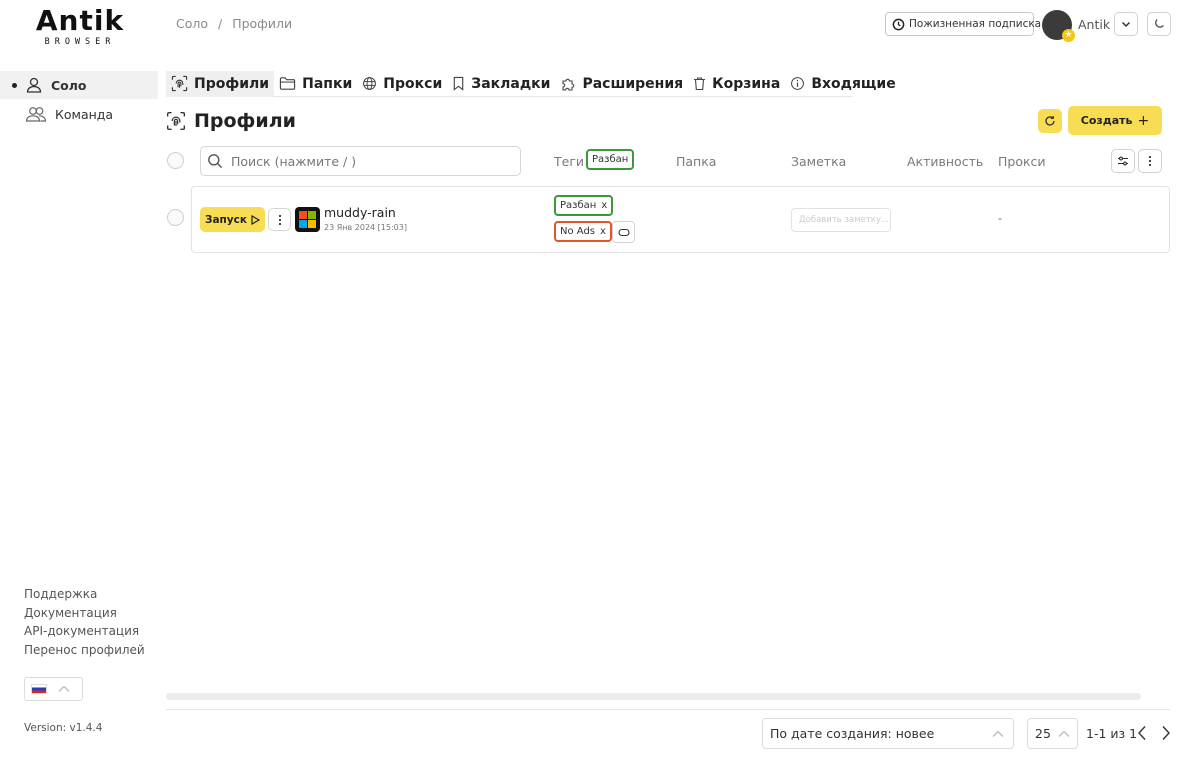 The height and width of the screenshot is (768, 1187). I want to click on prev-page-button, so click(1142, 735).